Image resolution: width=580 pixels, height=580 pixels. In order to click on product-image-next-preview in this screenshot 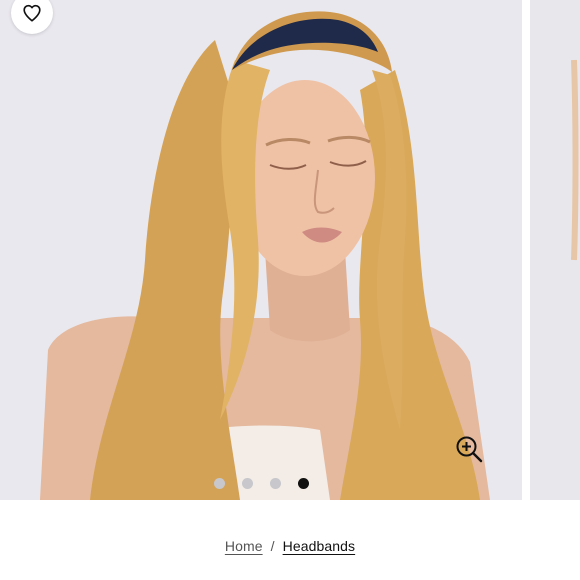, I will do `click(555, 250)`.